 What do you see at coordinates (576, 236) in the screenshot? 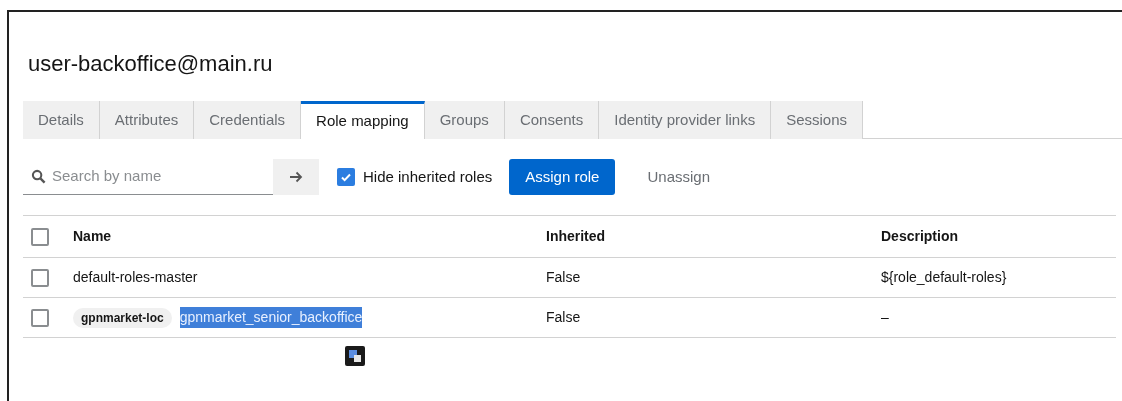
I see `column-header: Inherited` at bounding box center [576, 236].